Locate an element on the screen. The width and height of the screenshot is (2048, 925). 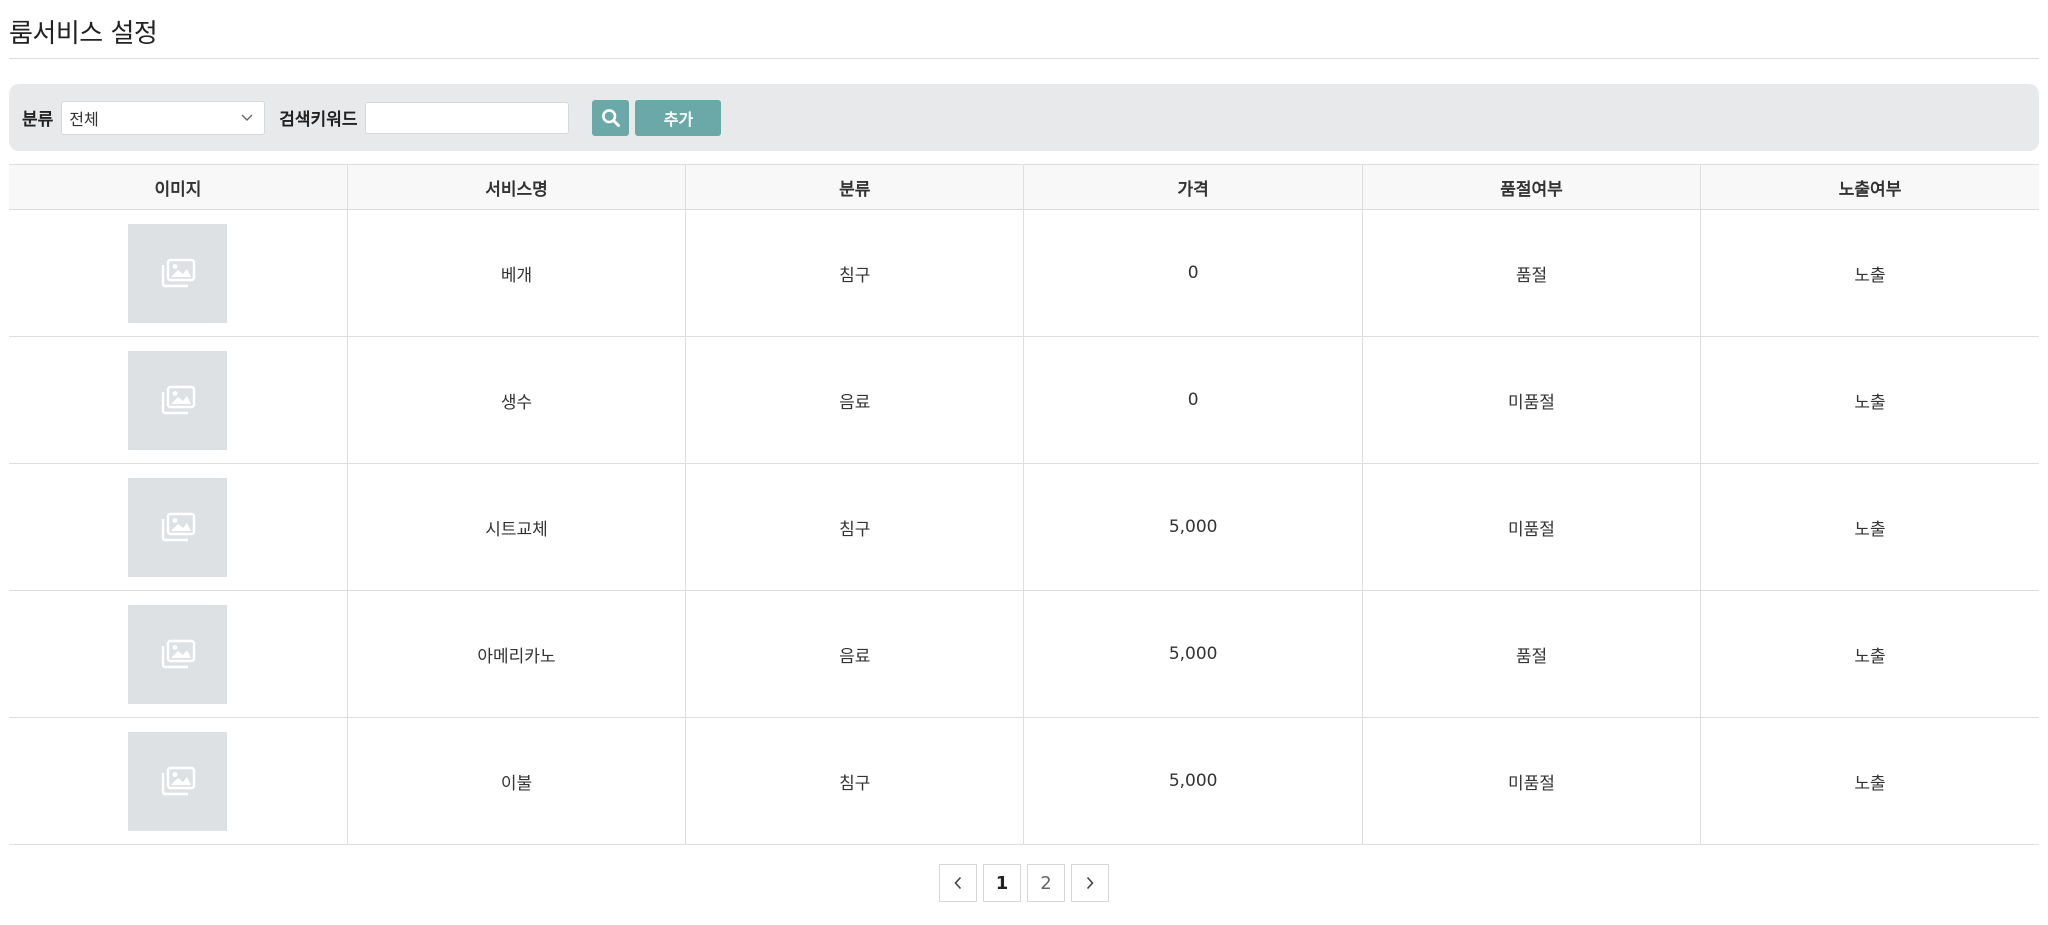
page-button-1: 1 is located at coordinates (1002, 883).